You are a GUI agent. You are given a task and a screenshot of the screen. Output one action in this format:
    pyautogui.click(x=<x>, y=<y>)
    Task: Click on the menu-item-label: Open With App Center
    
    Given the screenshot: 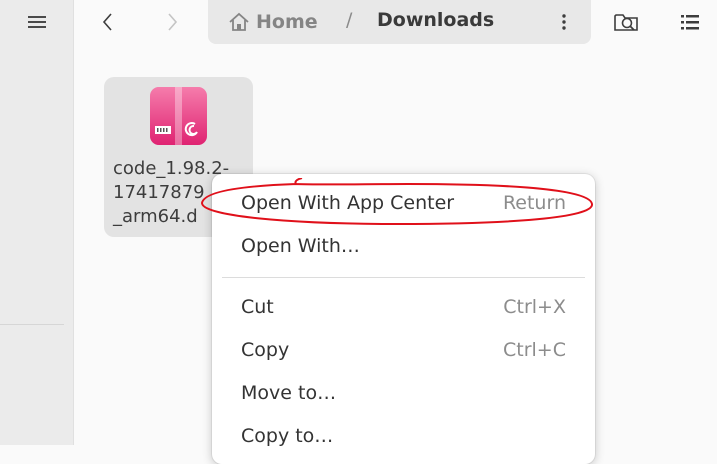 What is the action you would take?
    pyautogui.click(x=348, y=203)
    